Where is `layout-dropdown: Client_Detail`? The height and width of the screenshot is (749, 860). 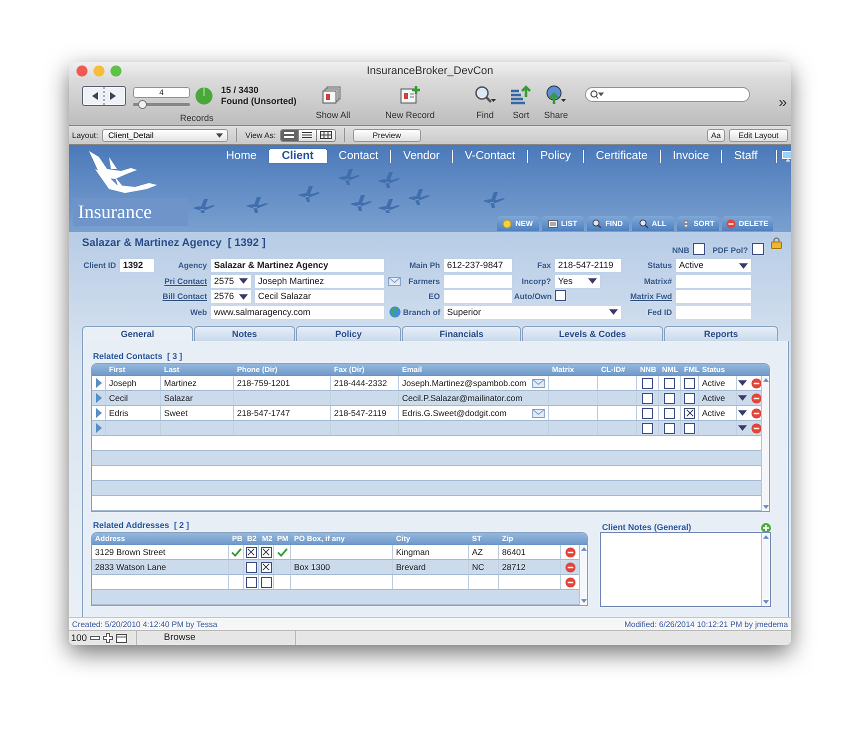 layout-dropdown: Client_Detail is located at coordinates (165, 135).